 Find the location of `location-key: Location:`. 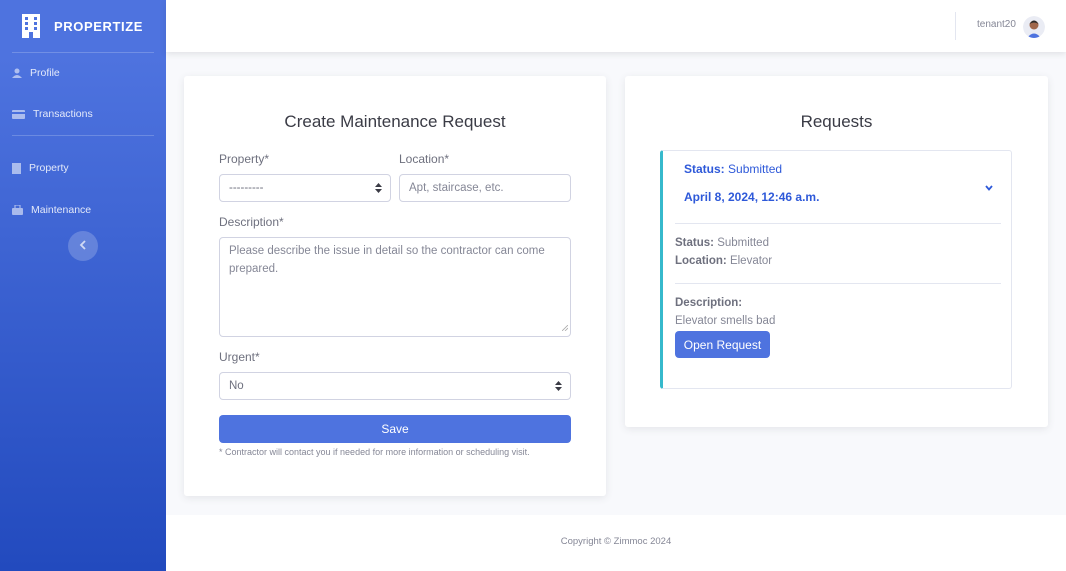

location-key: Location: is located at coordinates (701, 261).